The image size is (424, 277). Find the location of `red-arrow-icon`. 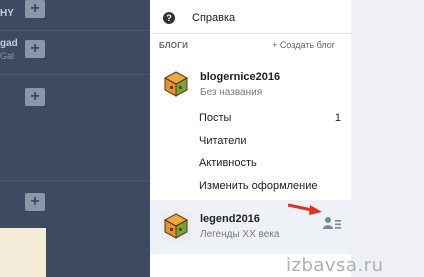

red-arrow-icon is located at coordinates (305, 209).